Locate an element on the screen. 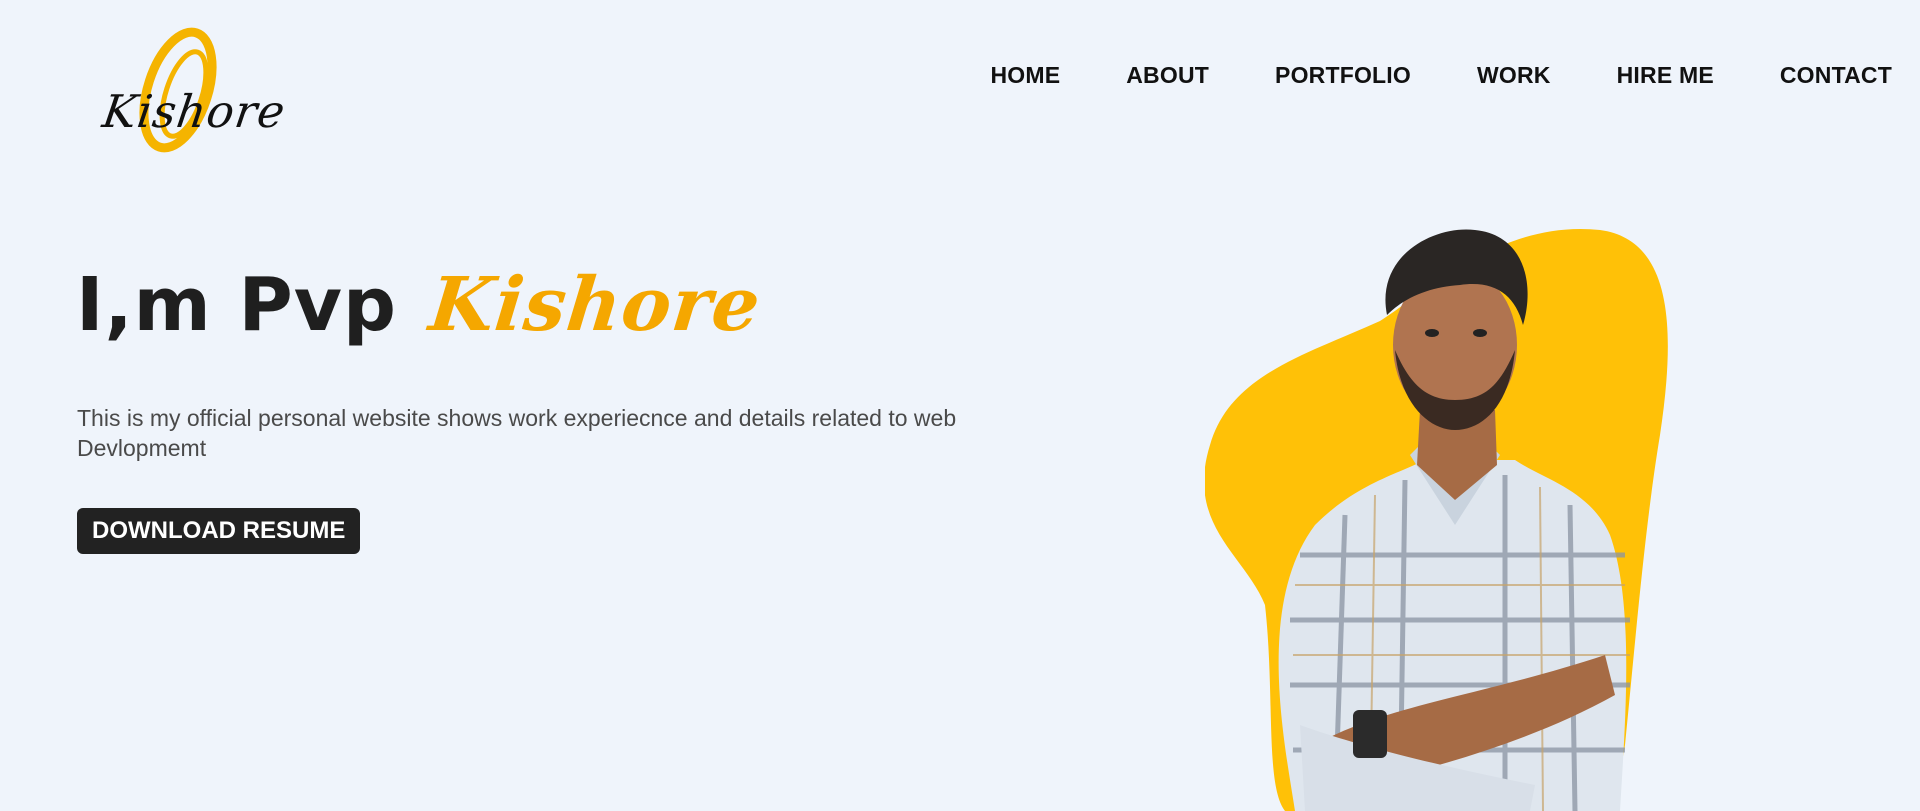 Image resolution: width=1920 pixels, height=811 pixels. hero-title-prefix: I,m Pvp is located at coordinates (250, 305).